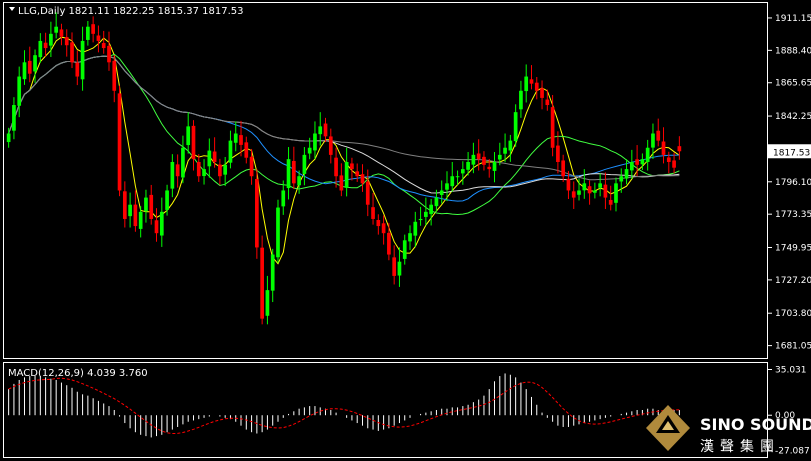 The width and height of the screenshot is (811, 461). I want to click on price-tick-label: 1703.80, so click(793, 314).